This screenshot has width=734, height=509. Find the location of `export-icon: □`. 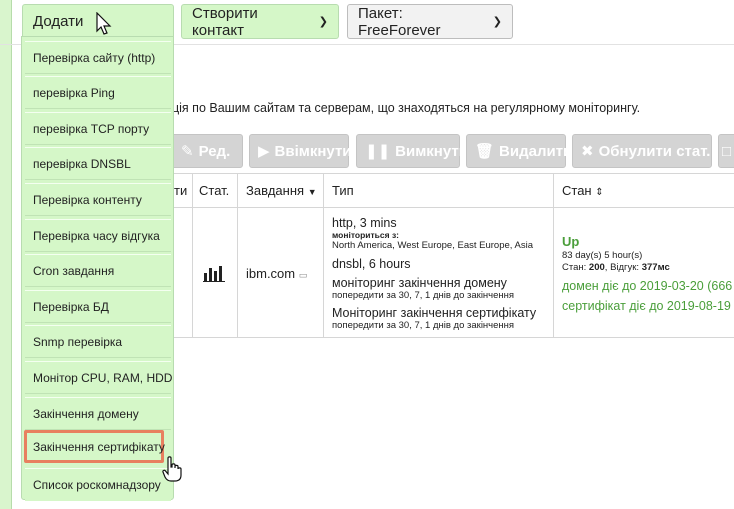

export-icon: □ is located at coordinates (727, 151).